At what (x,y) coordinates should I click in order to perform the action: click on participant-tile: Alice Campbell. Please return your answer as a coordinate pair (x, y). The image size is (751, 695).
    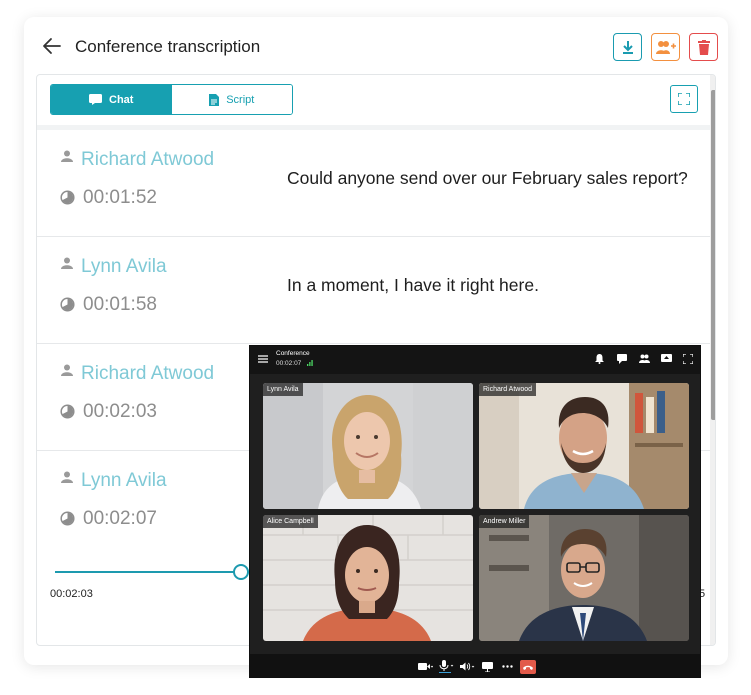
    Looking at the image, I should click on (368, 578).